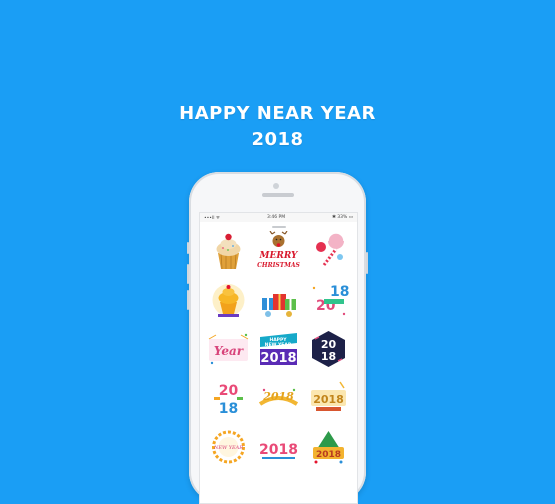  Describe the element at coordinates (188, 248) in the screenshot. I see `mute-switch` at that location.